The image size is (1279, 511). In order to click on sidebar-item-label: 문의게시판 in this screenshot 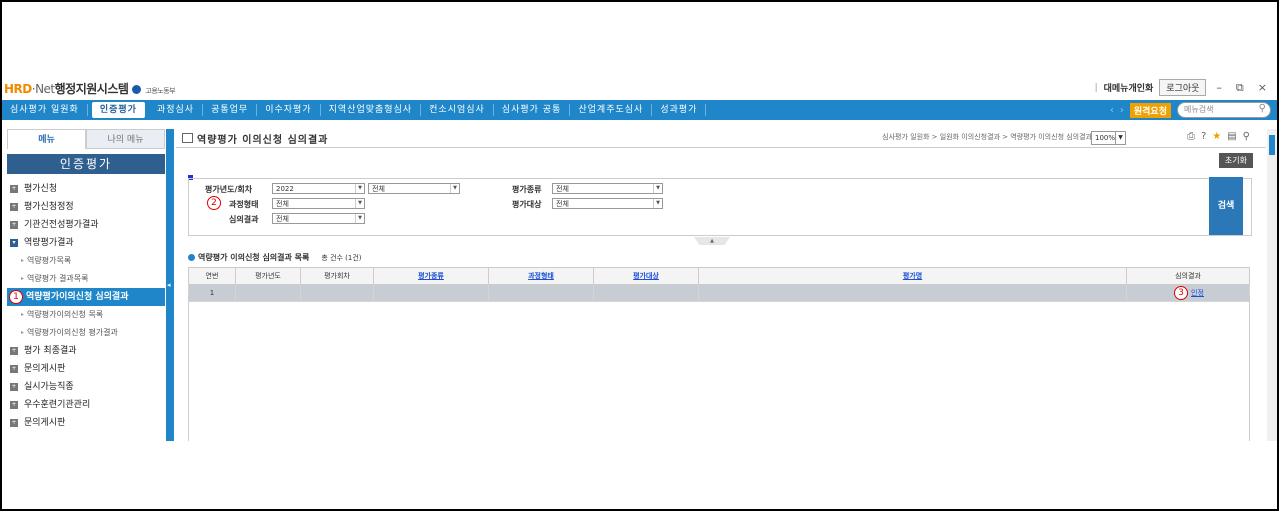, I will do `click(45, 423)`.